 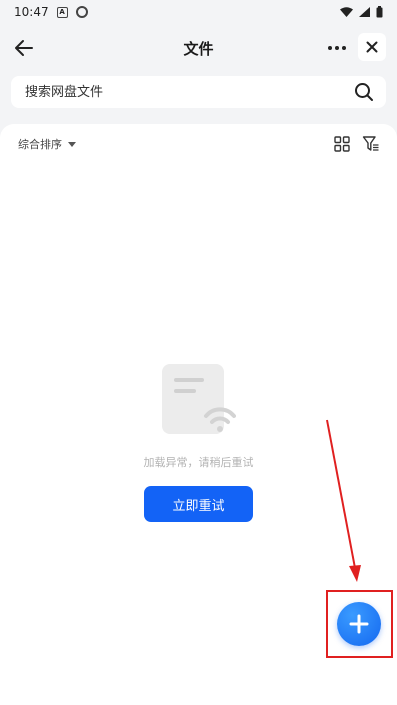 I want to click on cellular-signal-icon, so click(x=364, y=12).